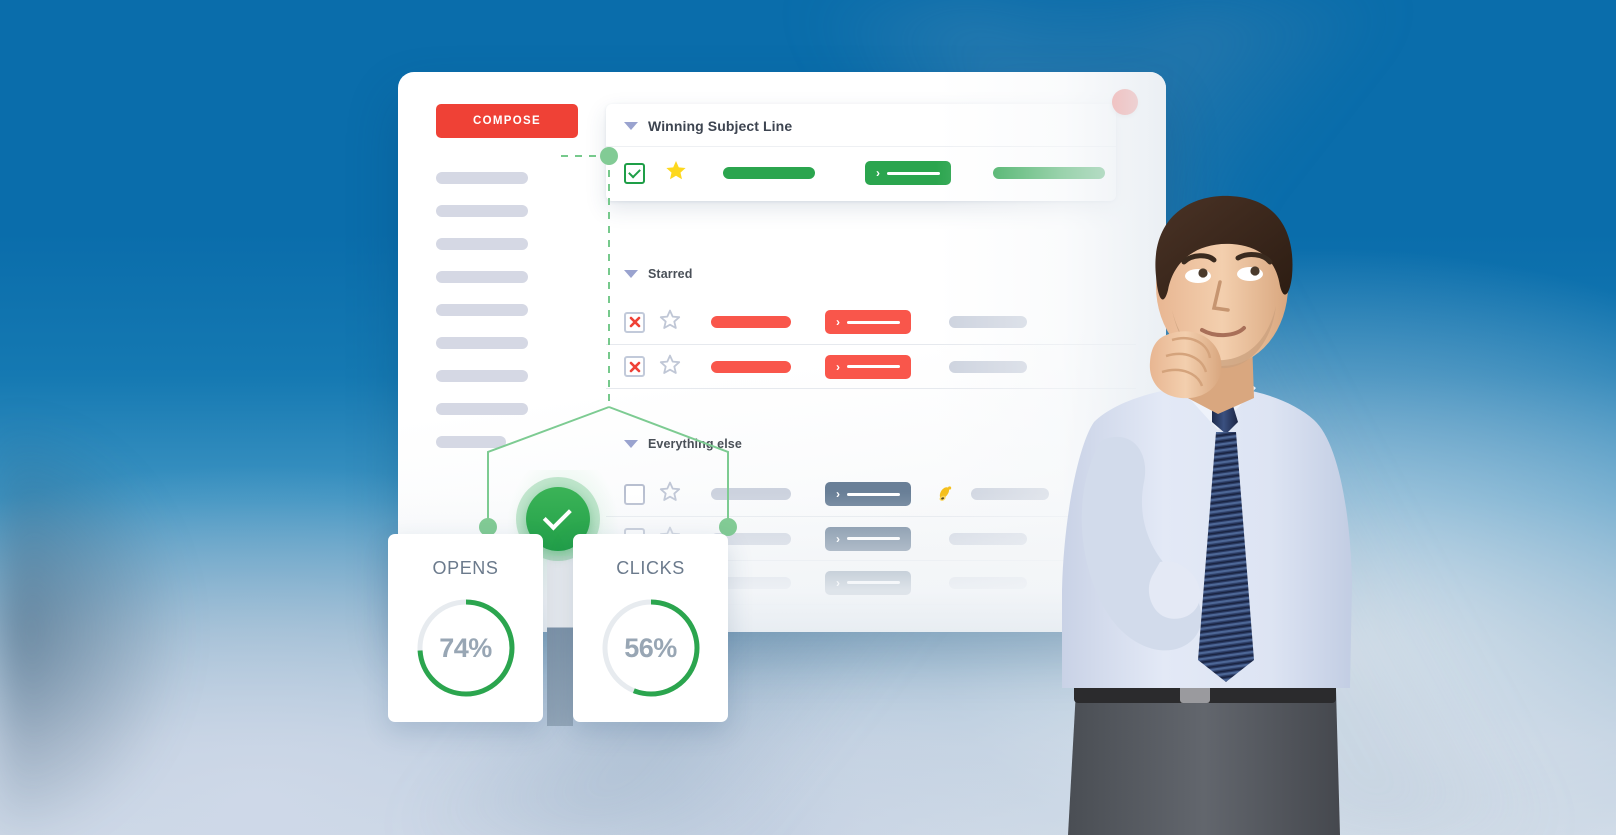  I want to click on winning-subject-line-card: Winning Subject Line ›, so click(861, 152).